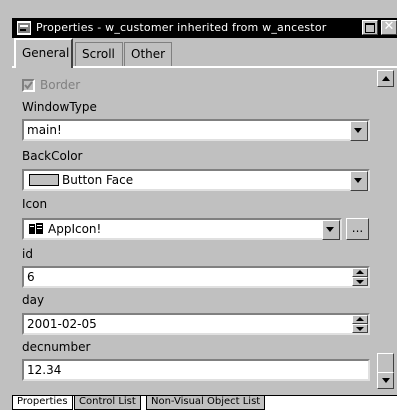  I want to click on scroll-thumb, so click(385, 363).